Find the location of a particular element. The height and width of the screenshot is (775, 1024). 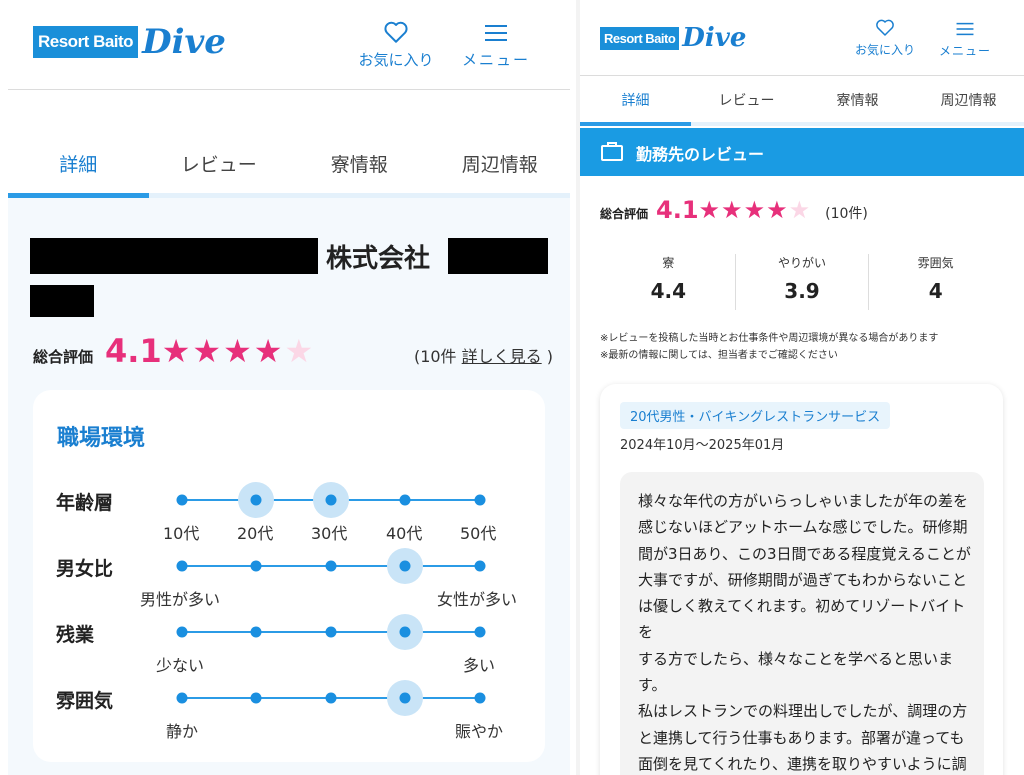

tab-active-indicator is located at coordinates (635, 124).